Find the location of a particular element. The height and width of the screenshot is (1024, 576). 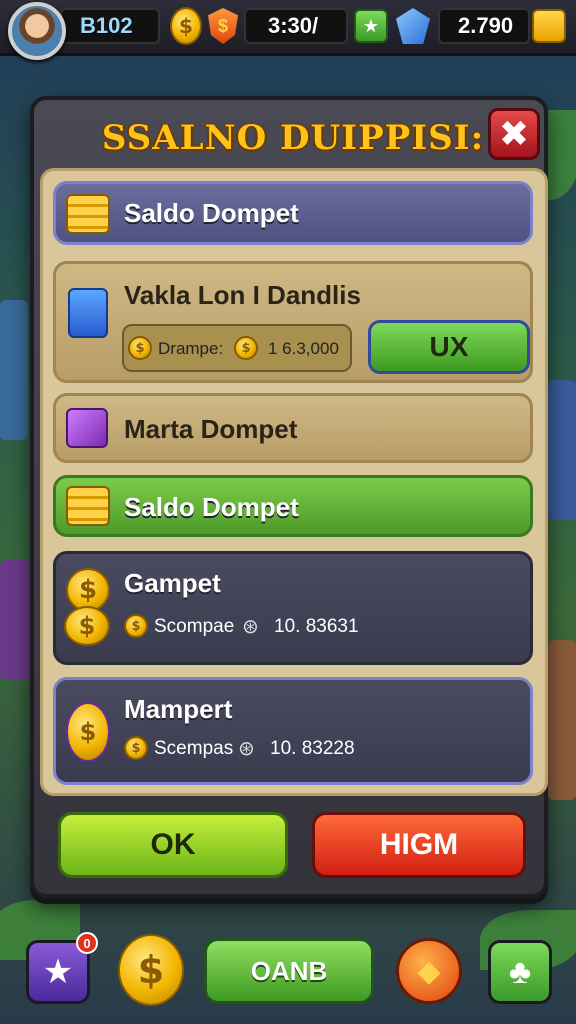

orange-badge-button: ◆ is located at coordinates (429, 971).